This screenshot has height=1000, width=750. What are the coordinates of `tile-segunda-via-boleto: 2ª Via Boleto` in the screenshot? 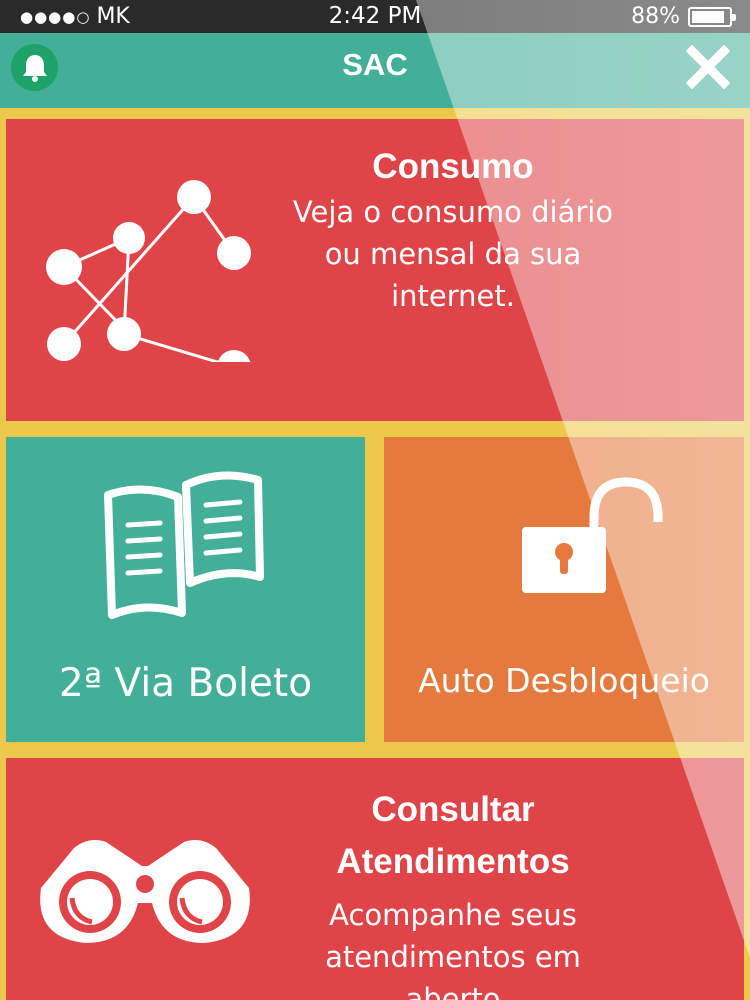 It's located at (185, 589).